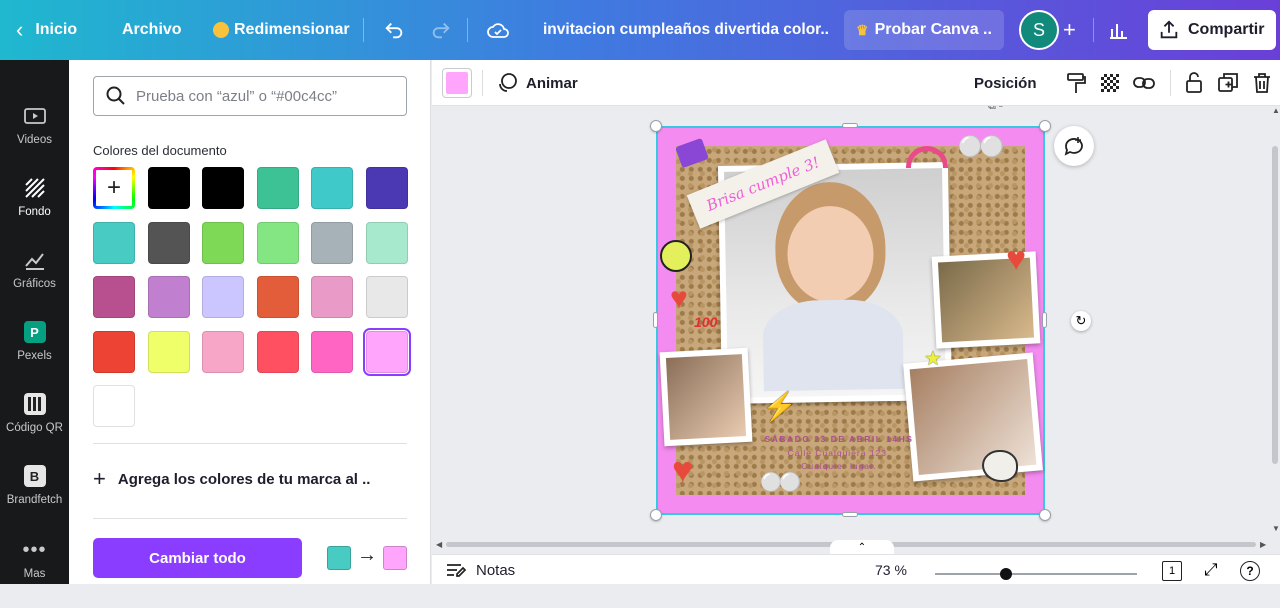 The width and height of the screenshot is (1280, 608). Describe the element at coordinates (779, 406) in the screenshot. I see `lightning-sticker: ⚡` at that location.